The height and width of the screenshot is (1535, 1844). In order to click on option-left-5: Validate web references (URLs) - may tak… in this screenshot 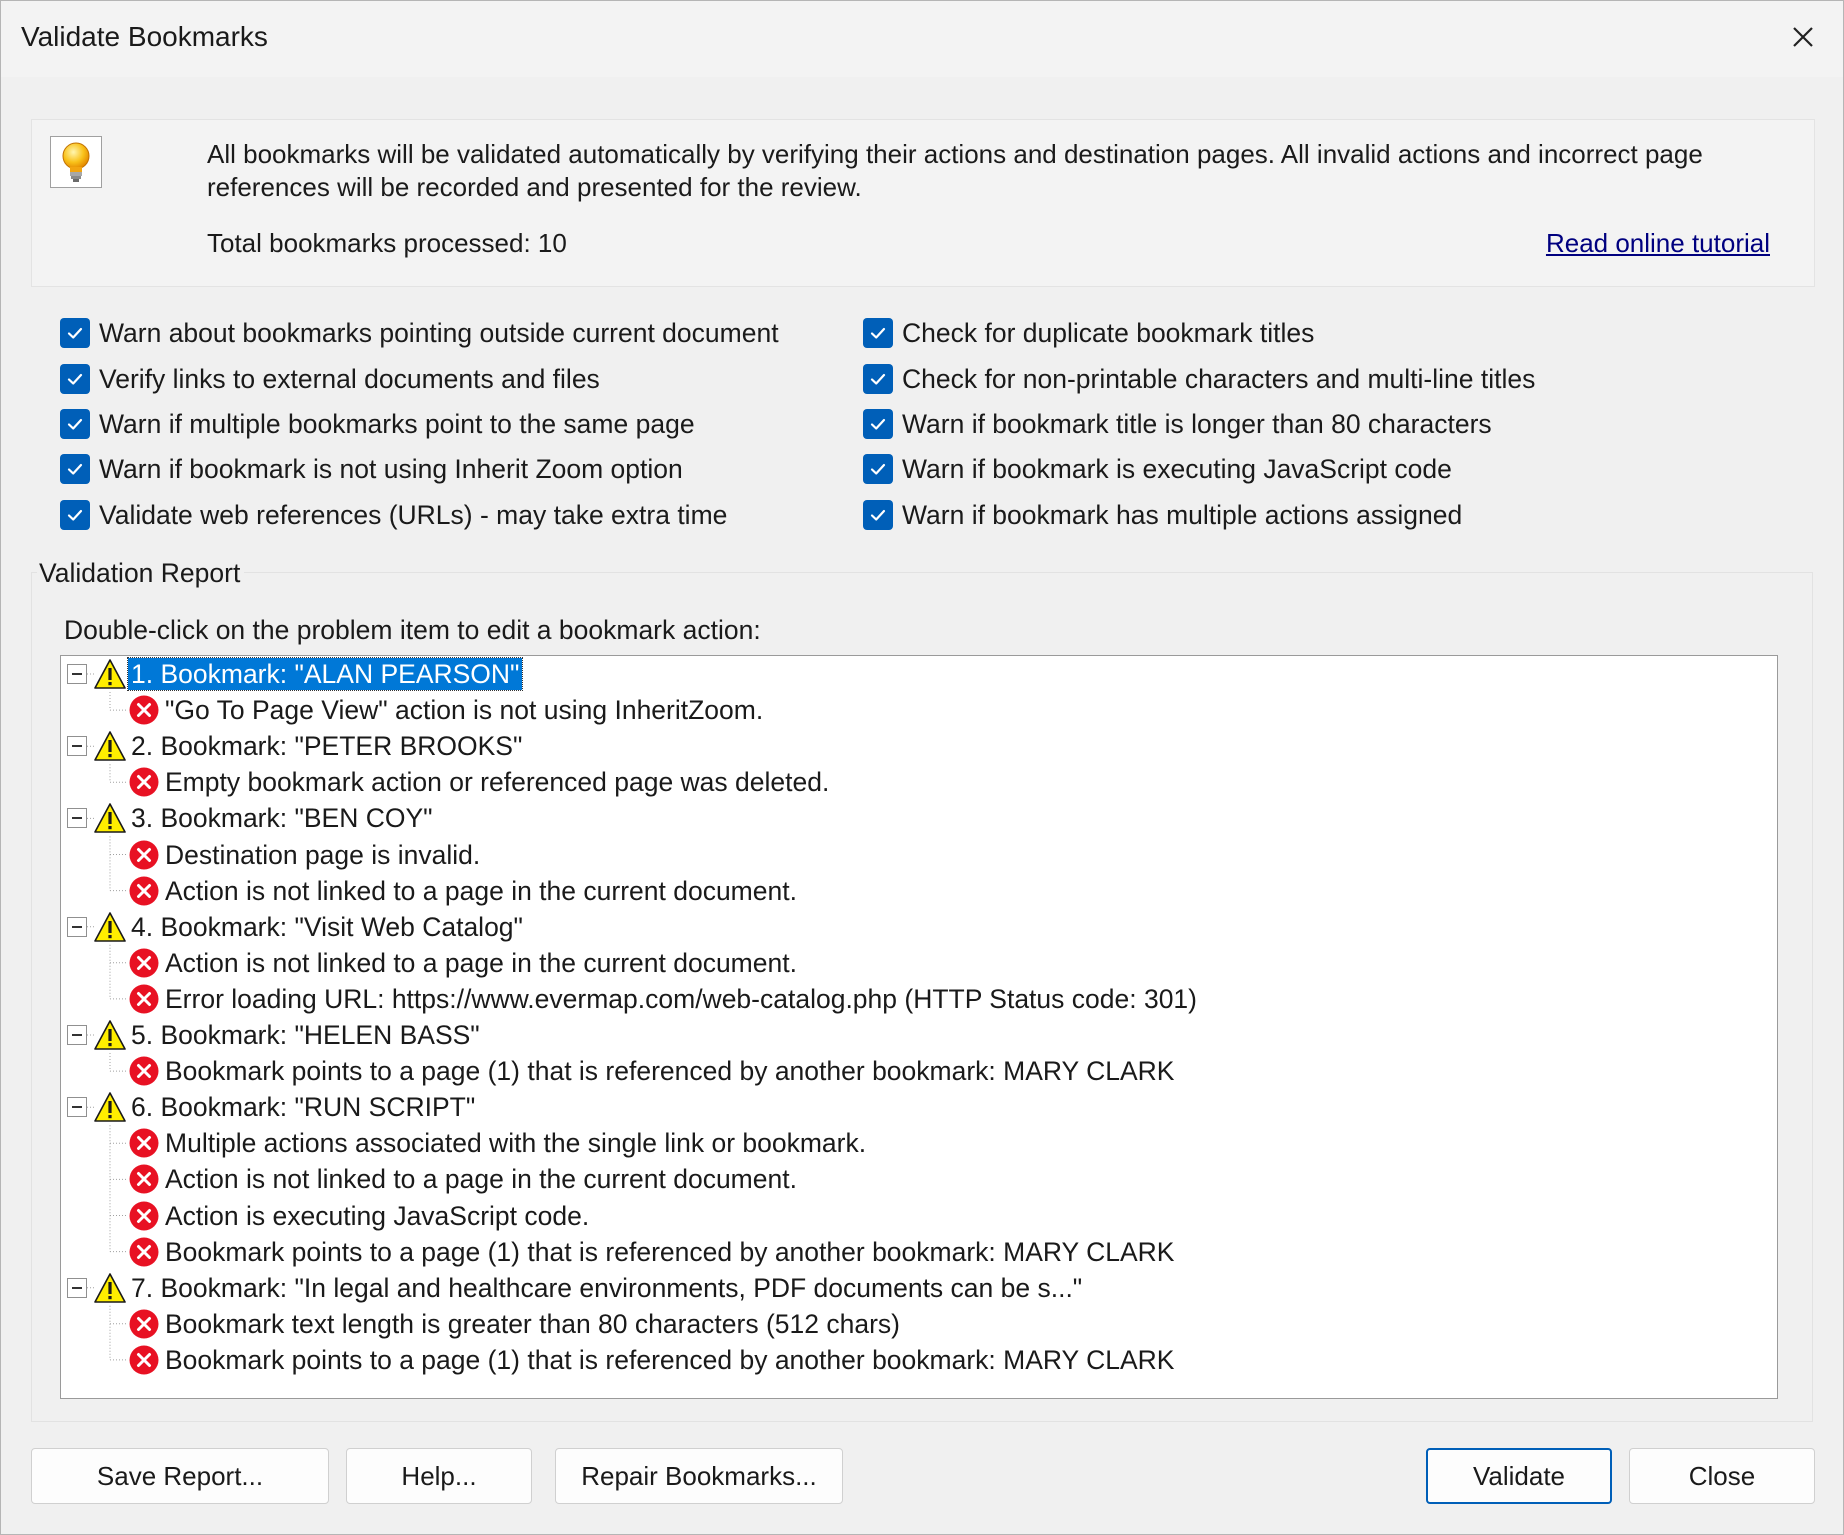, I will do `click(393, 515)`.